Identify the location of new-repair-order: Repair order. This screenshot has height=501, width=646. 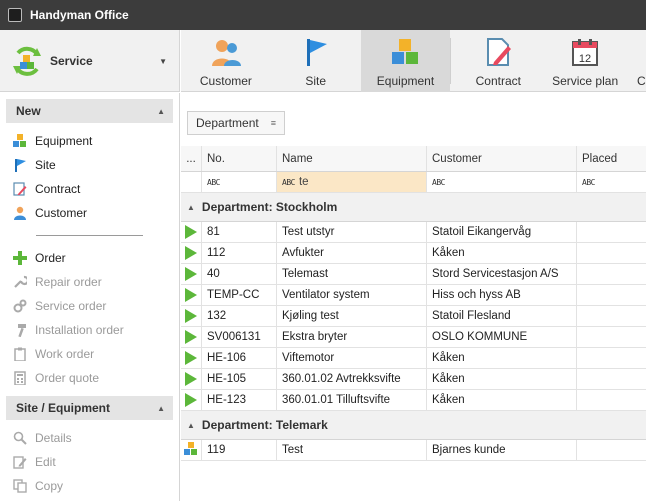
(89, 282).